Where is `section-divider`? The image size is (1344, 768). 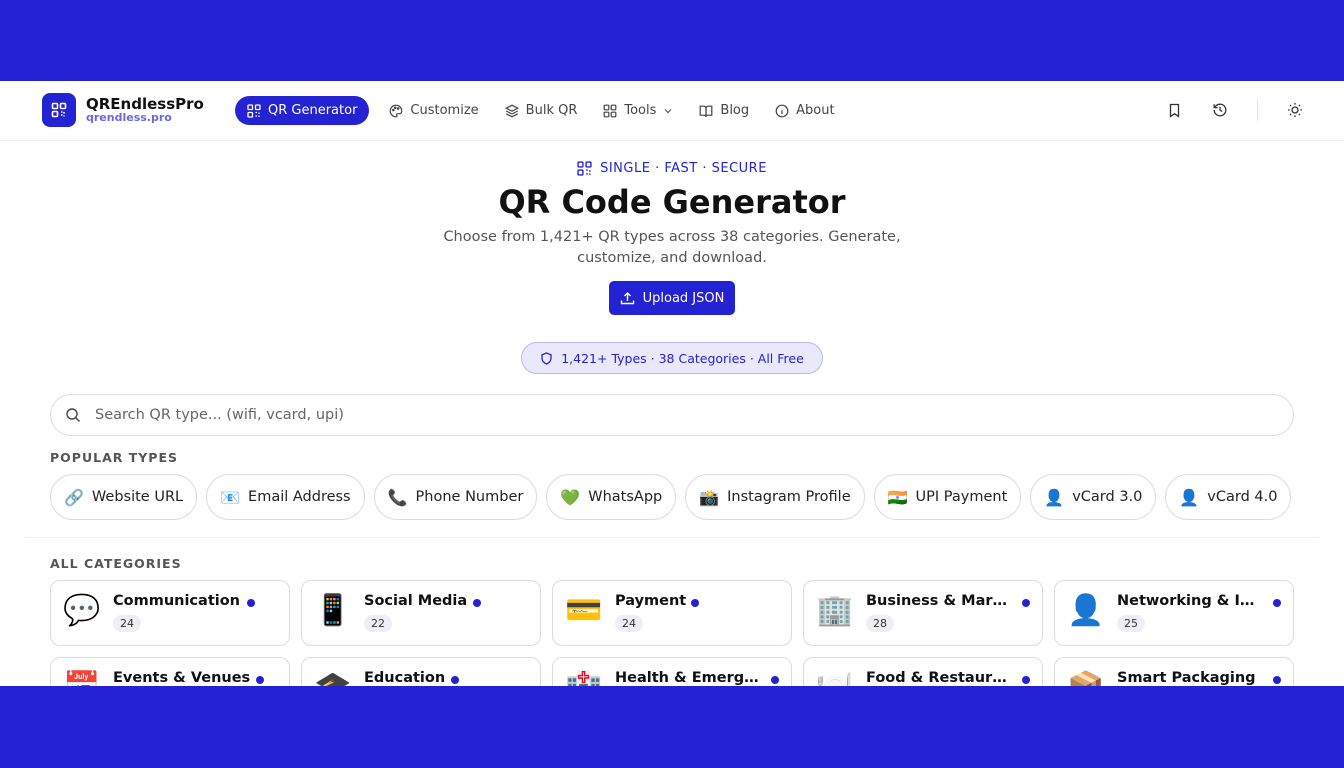 section-divider is located at coordinates (672, 537).